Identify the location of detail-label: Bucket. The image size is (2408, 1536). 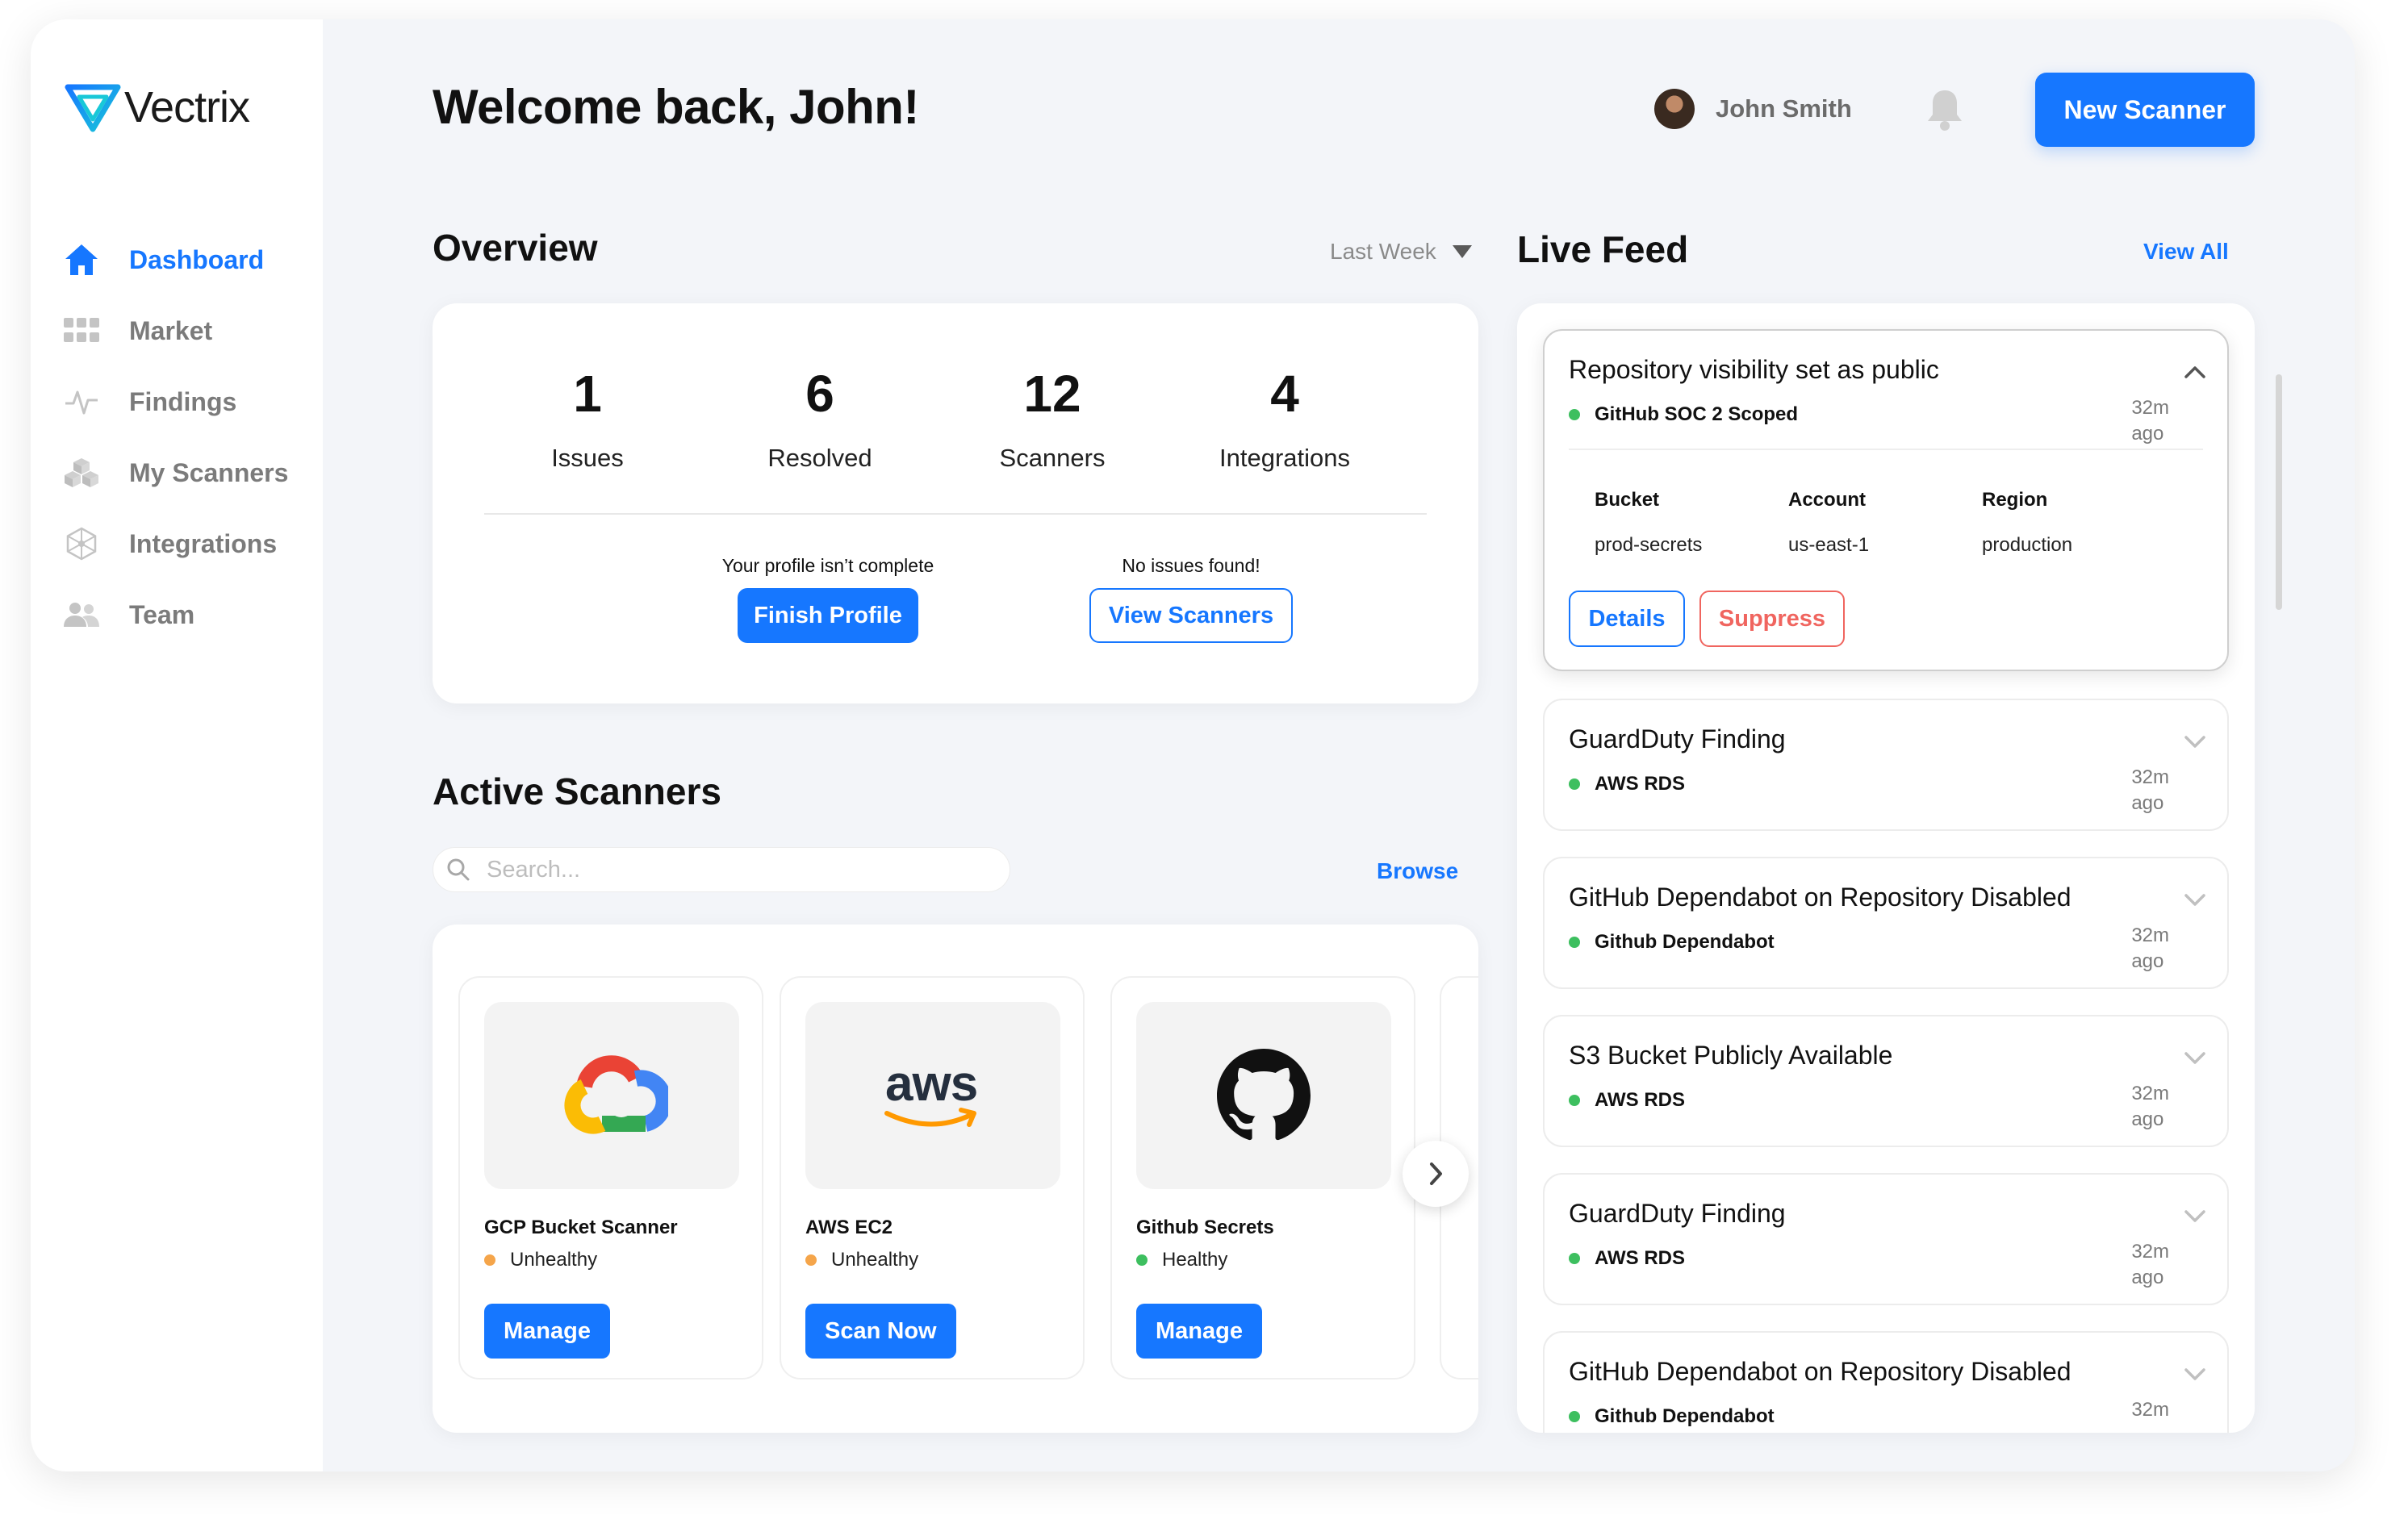
(1627, 500).